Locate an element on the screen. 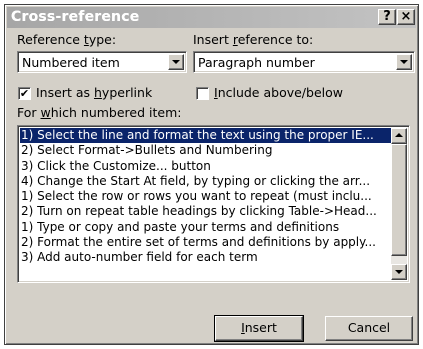  insert-as-hyperlink-label: Insert as hyperlink is located at coordinates (94, 92).